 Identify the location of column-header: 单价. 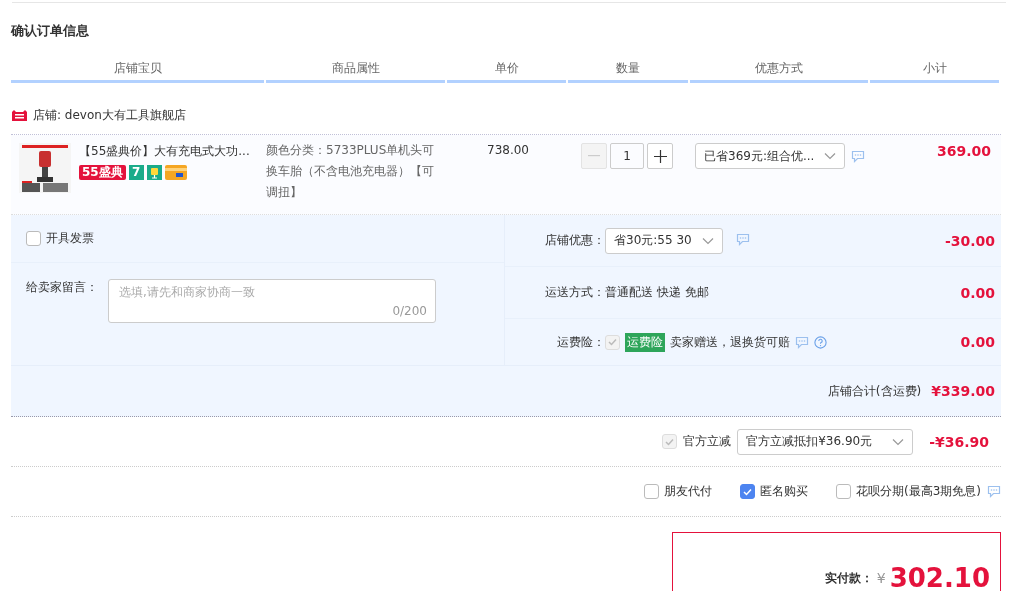
(506, 71).